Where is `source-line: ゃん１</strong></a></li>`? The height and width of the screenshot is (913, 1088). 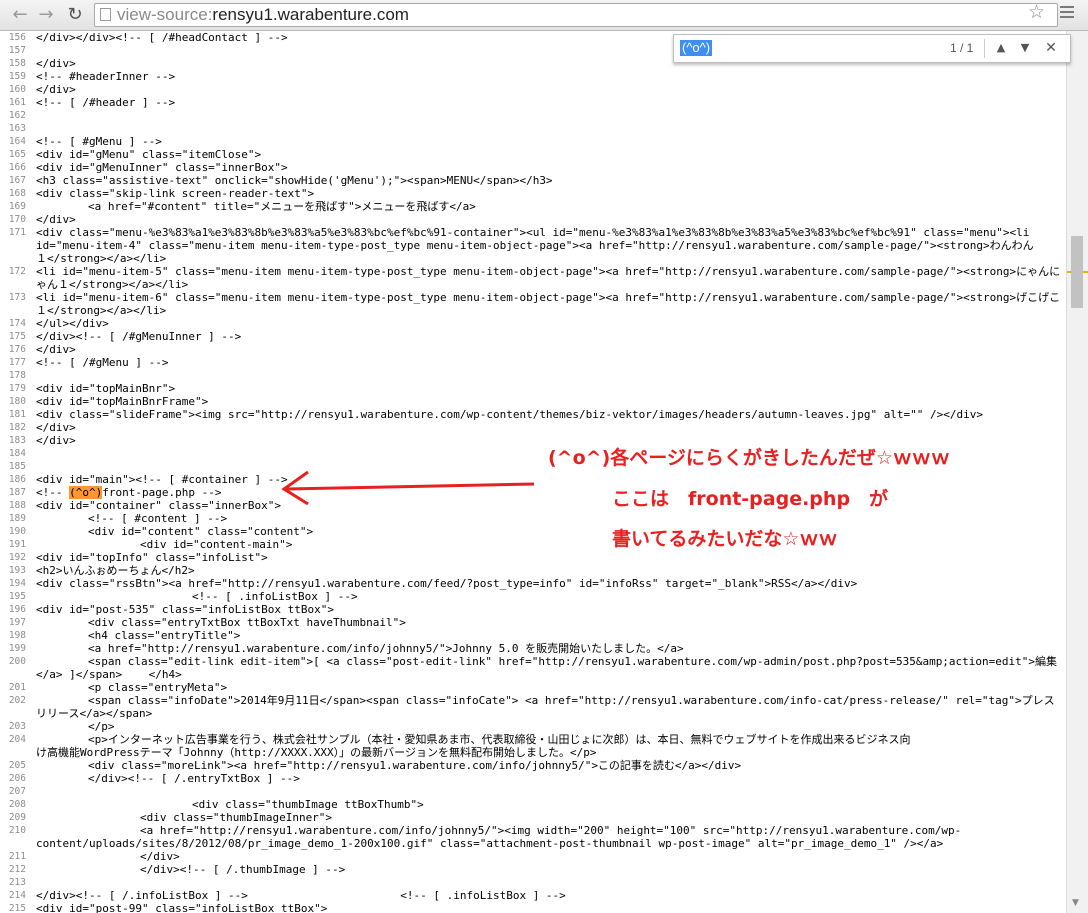
source-line: ゃん１</strong></a></li> is located at coordinates (533, 284).